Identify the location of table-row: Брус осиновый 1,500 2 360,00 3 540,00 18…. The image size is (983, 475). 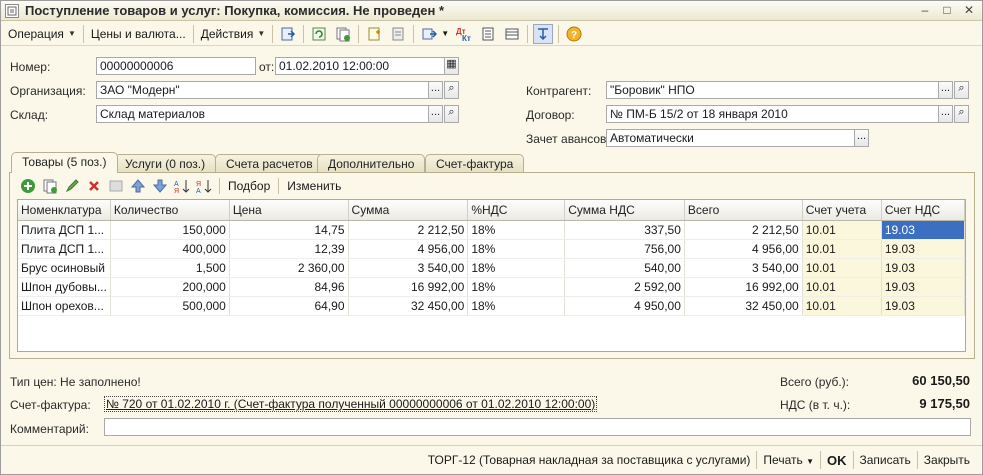
(491, 268).